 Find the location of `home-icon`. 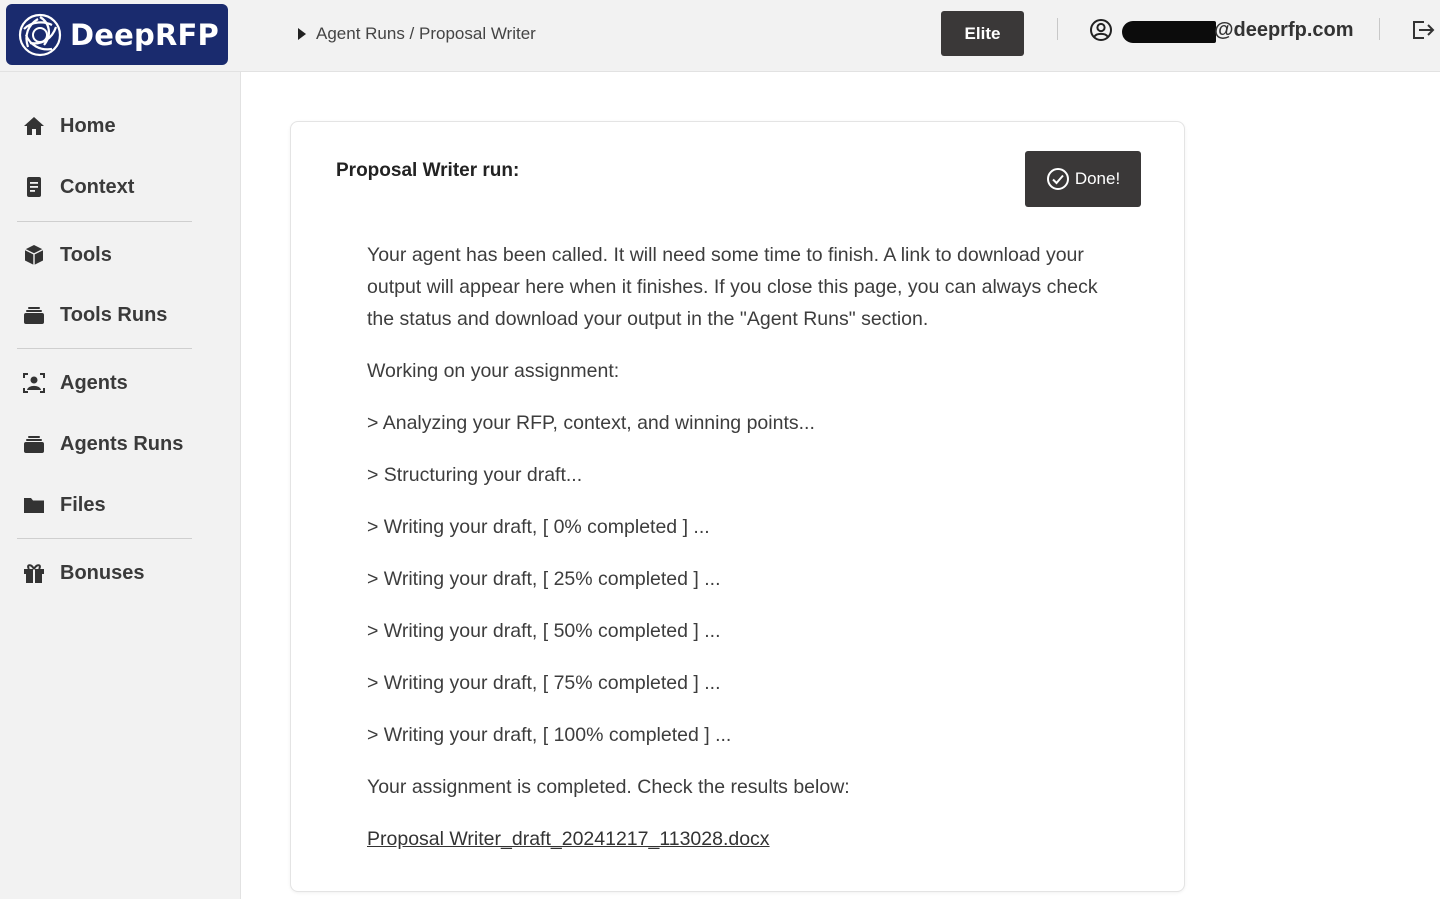

home-icon is located at coordinates (34, 126).